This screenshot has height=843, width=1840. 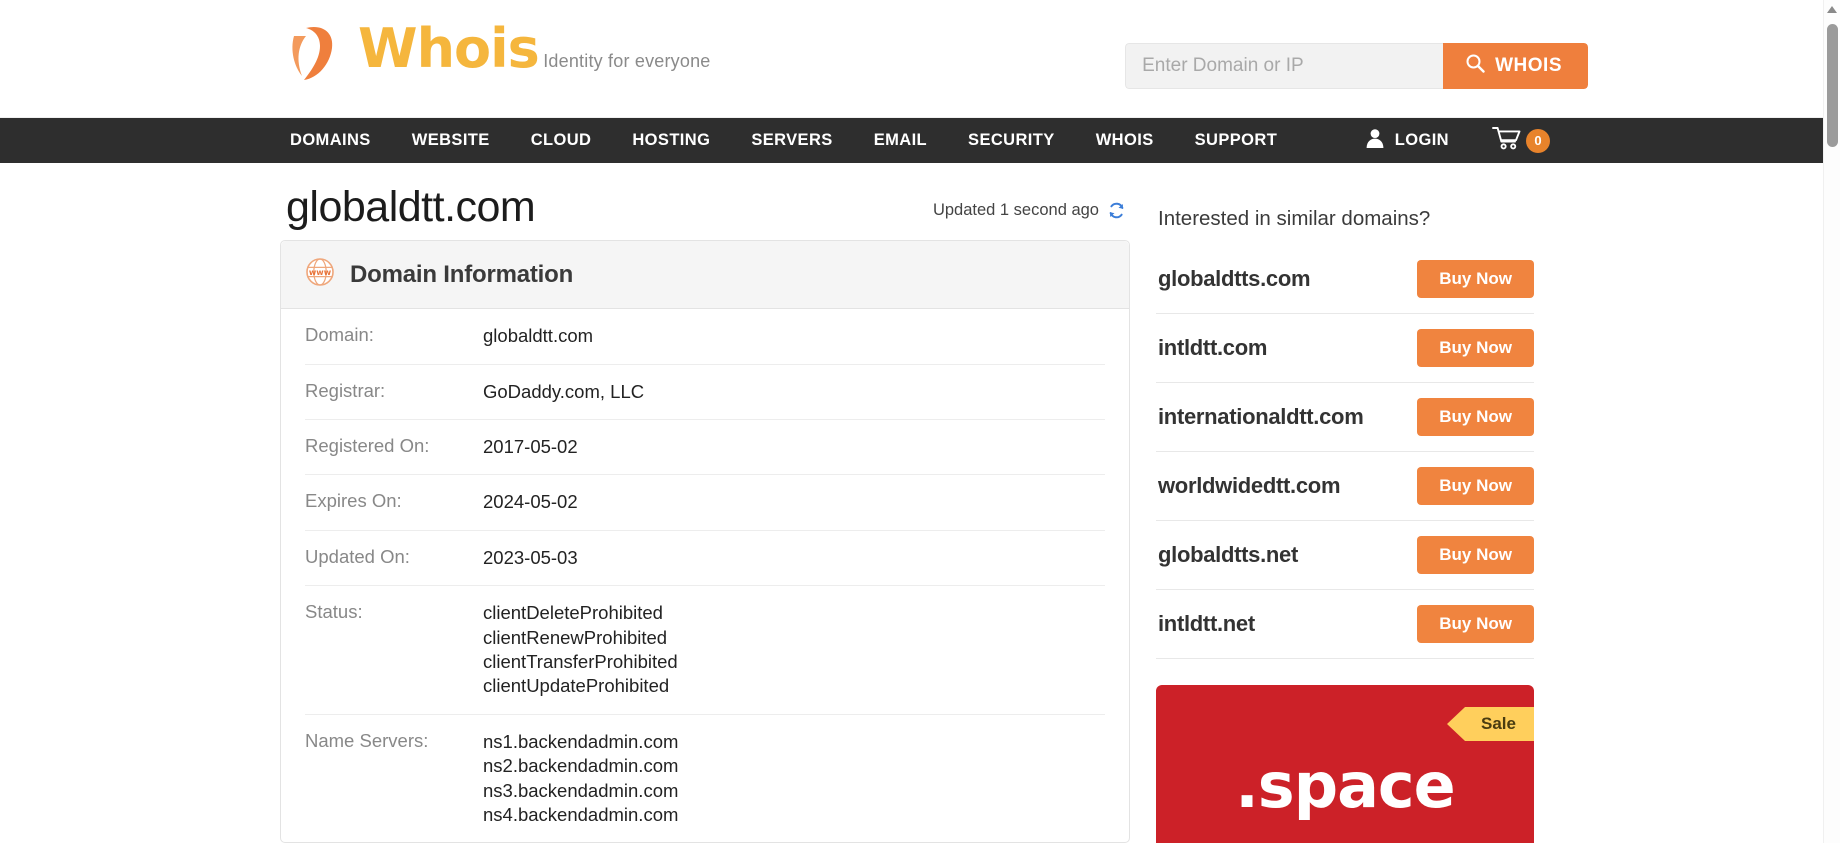 What do you see at coordinates (575, 637) in the screenshot?
I see `row-value-line: clientRenewProhibited` at bounding box center [575, 637].